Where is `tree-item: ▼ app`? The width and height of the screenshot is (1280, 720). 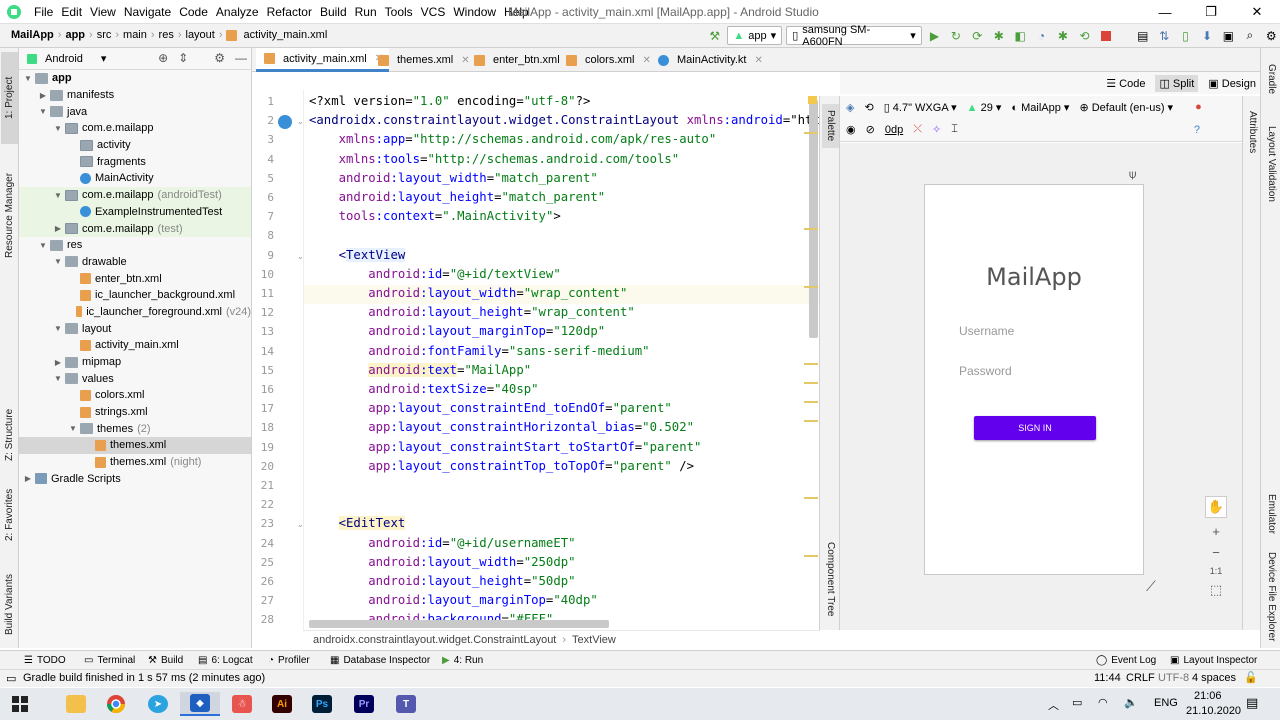
tree-item: ▼ app is located at coordinates (135, 78).